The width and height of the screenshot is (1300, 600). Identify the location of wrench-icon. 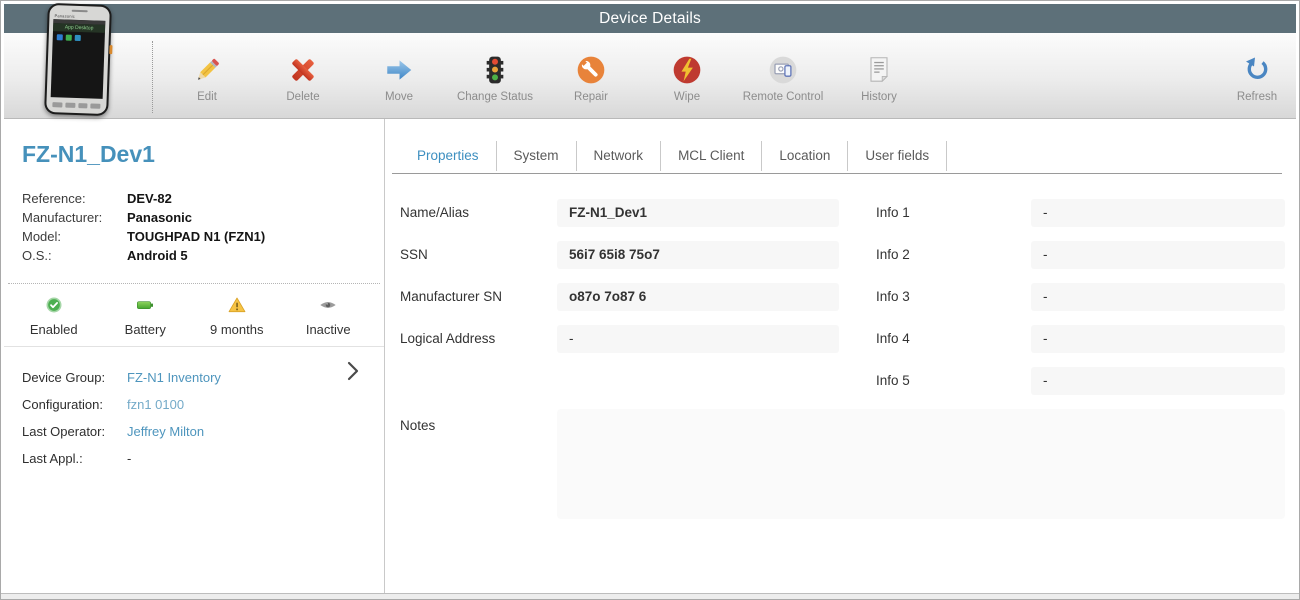
(591, 70).